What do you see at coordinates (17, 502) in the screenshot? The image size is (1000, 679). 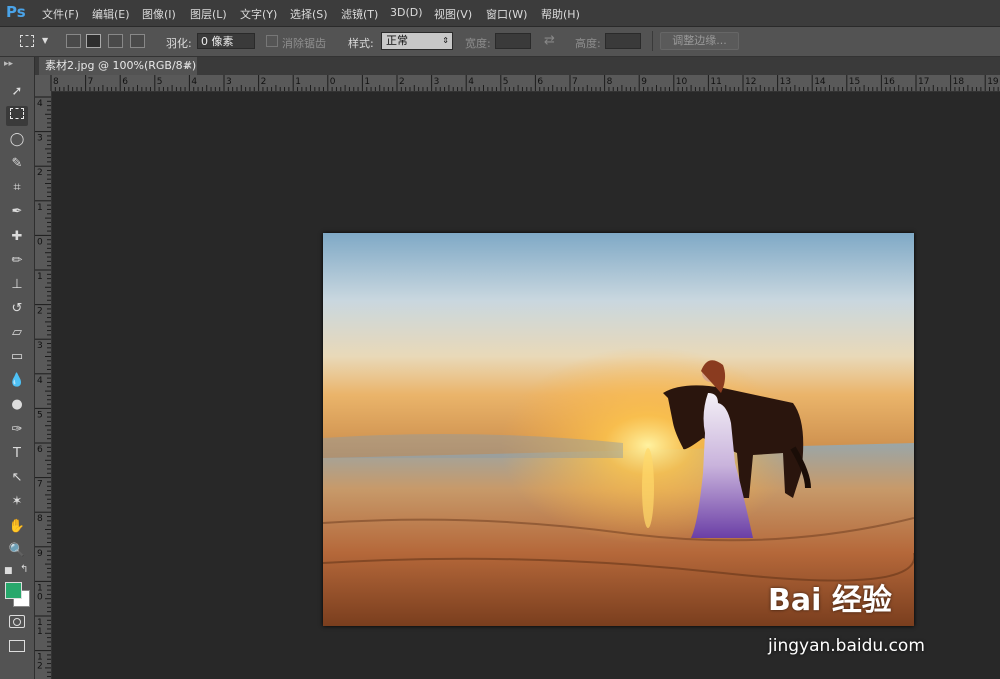 I see `shape-icon: ✶` at bounding box center [17, 502].